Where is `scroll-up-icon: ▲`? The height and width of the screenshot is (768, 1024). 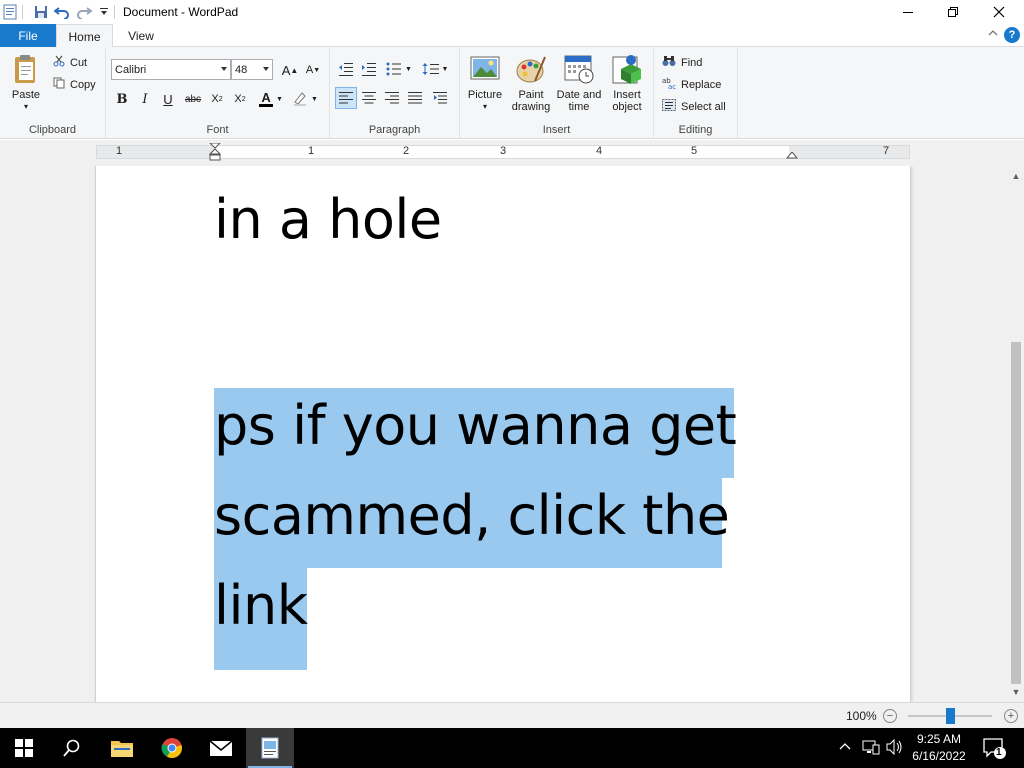 scroll-up-icon: ▲ is located at coordinates (1016, 176).